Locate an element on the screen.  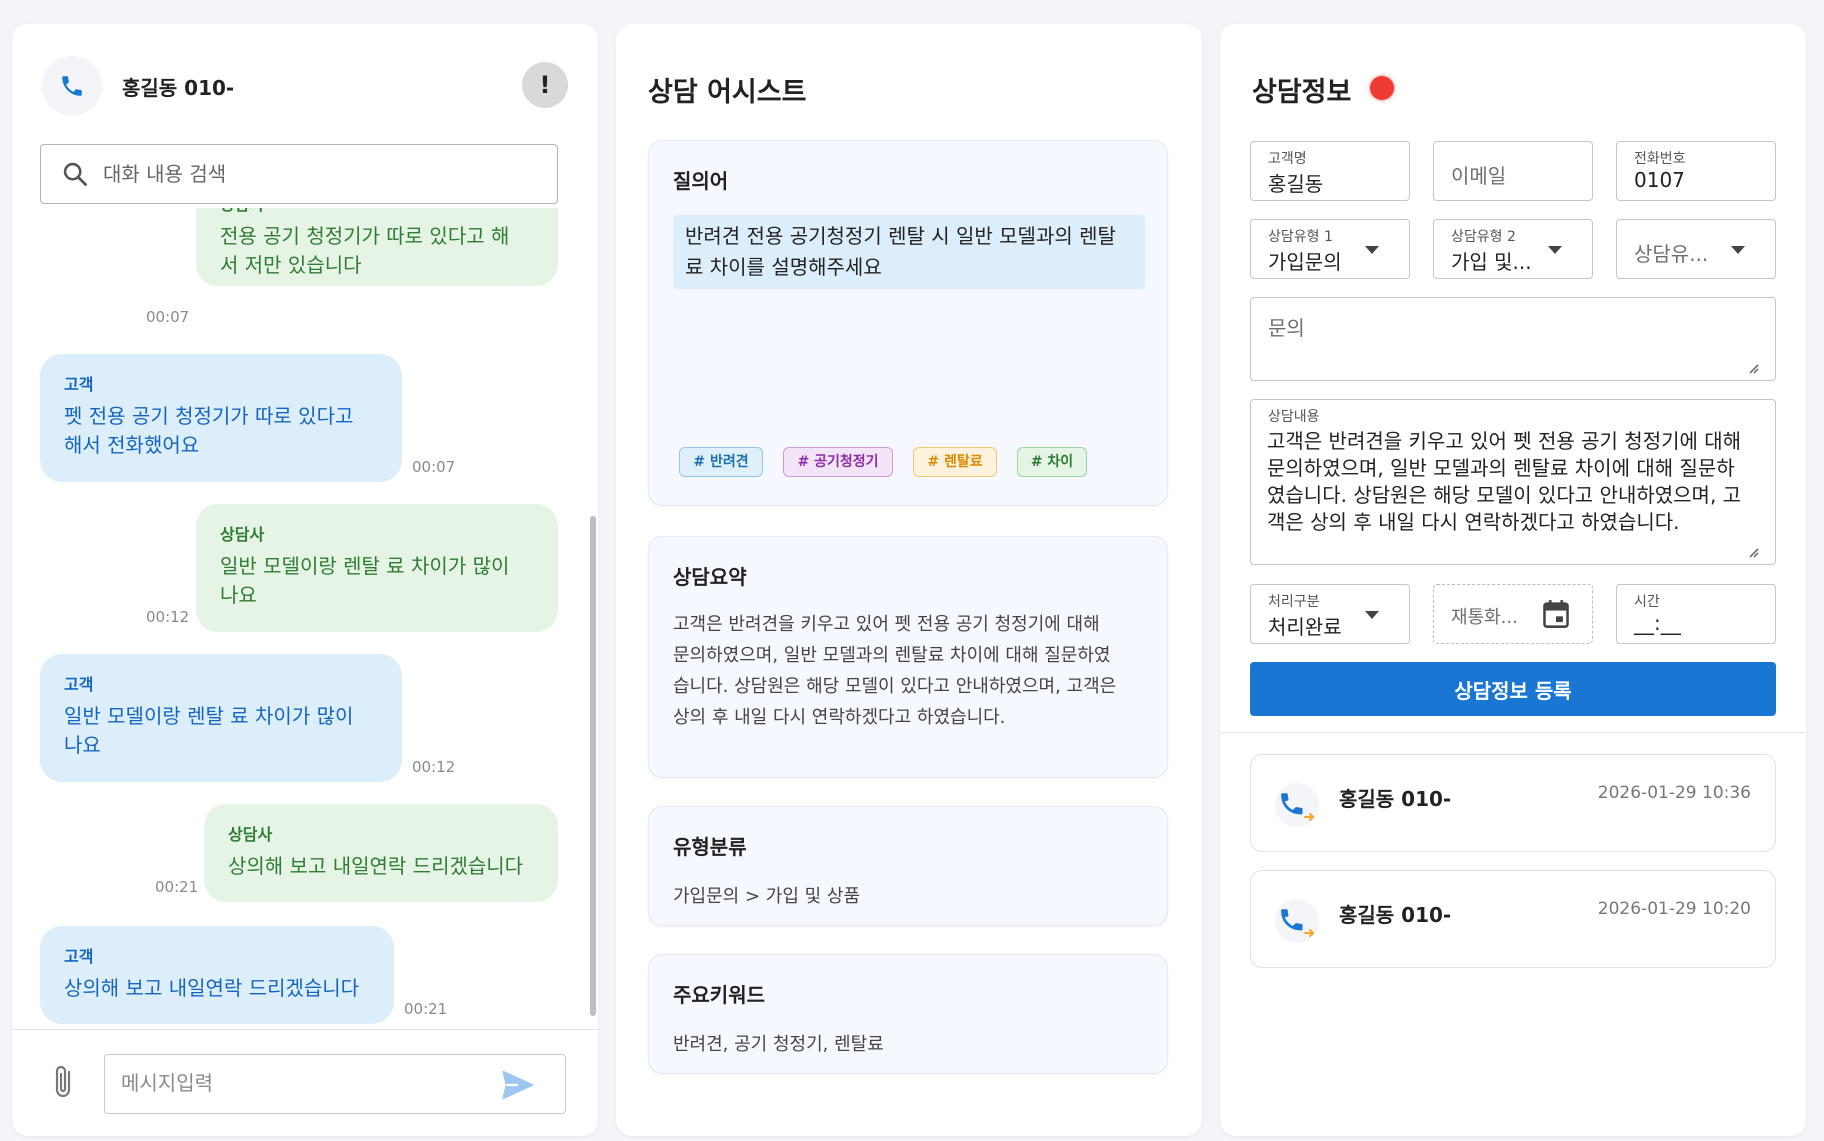
field-placeholder: 이메일 is located at coordinates (1479, 176).